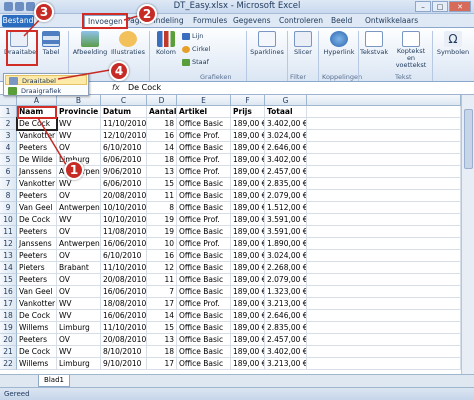  What do you see at coordinates (384, 100) in the screenshot?
I see `column-header-empty` at bounding box center [384, 100].